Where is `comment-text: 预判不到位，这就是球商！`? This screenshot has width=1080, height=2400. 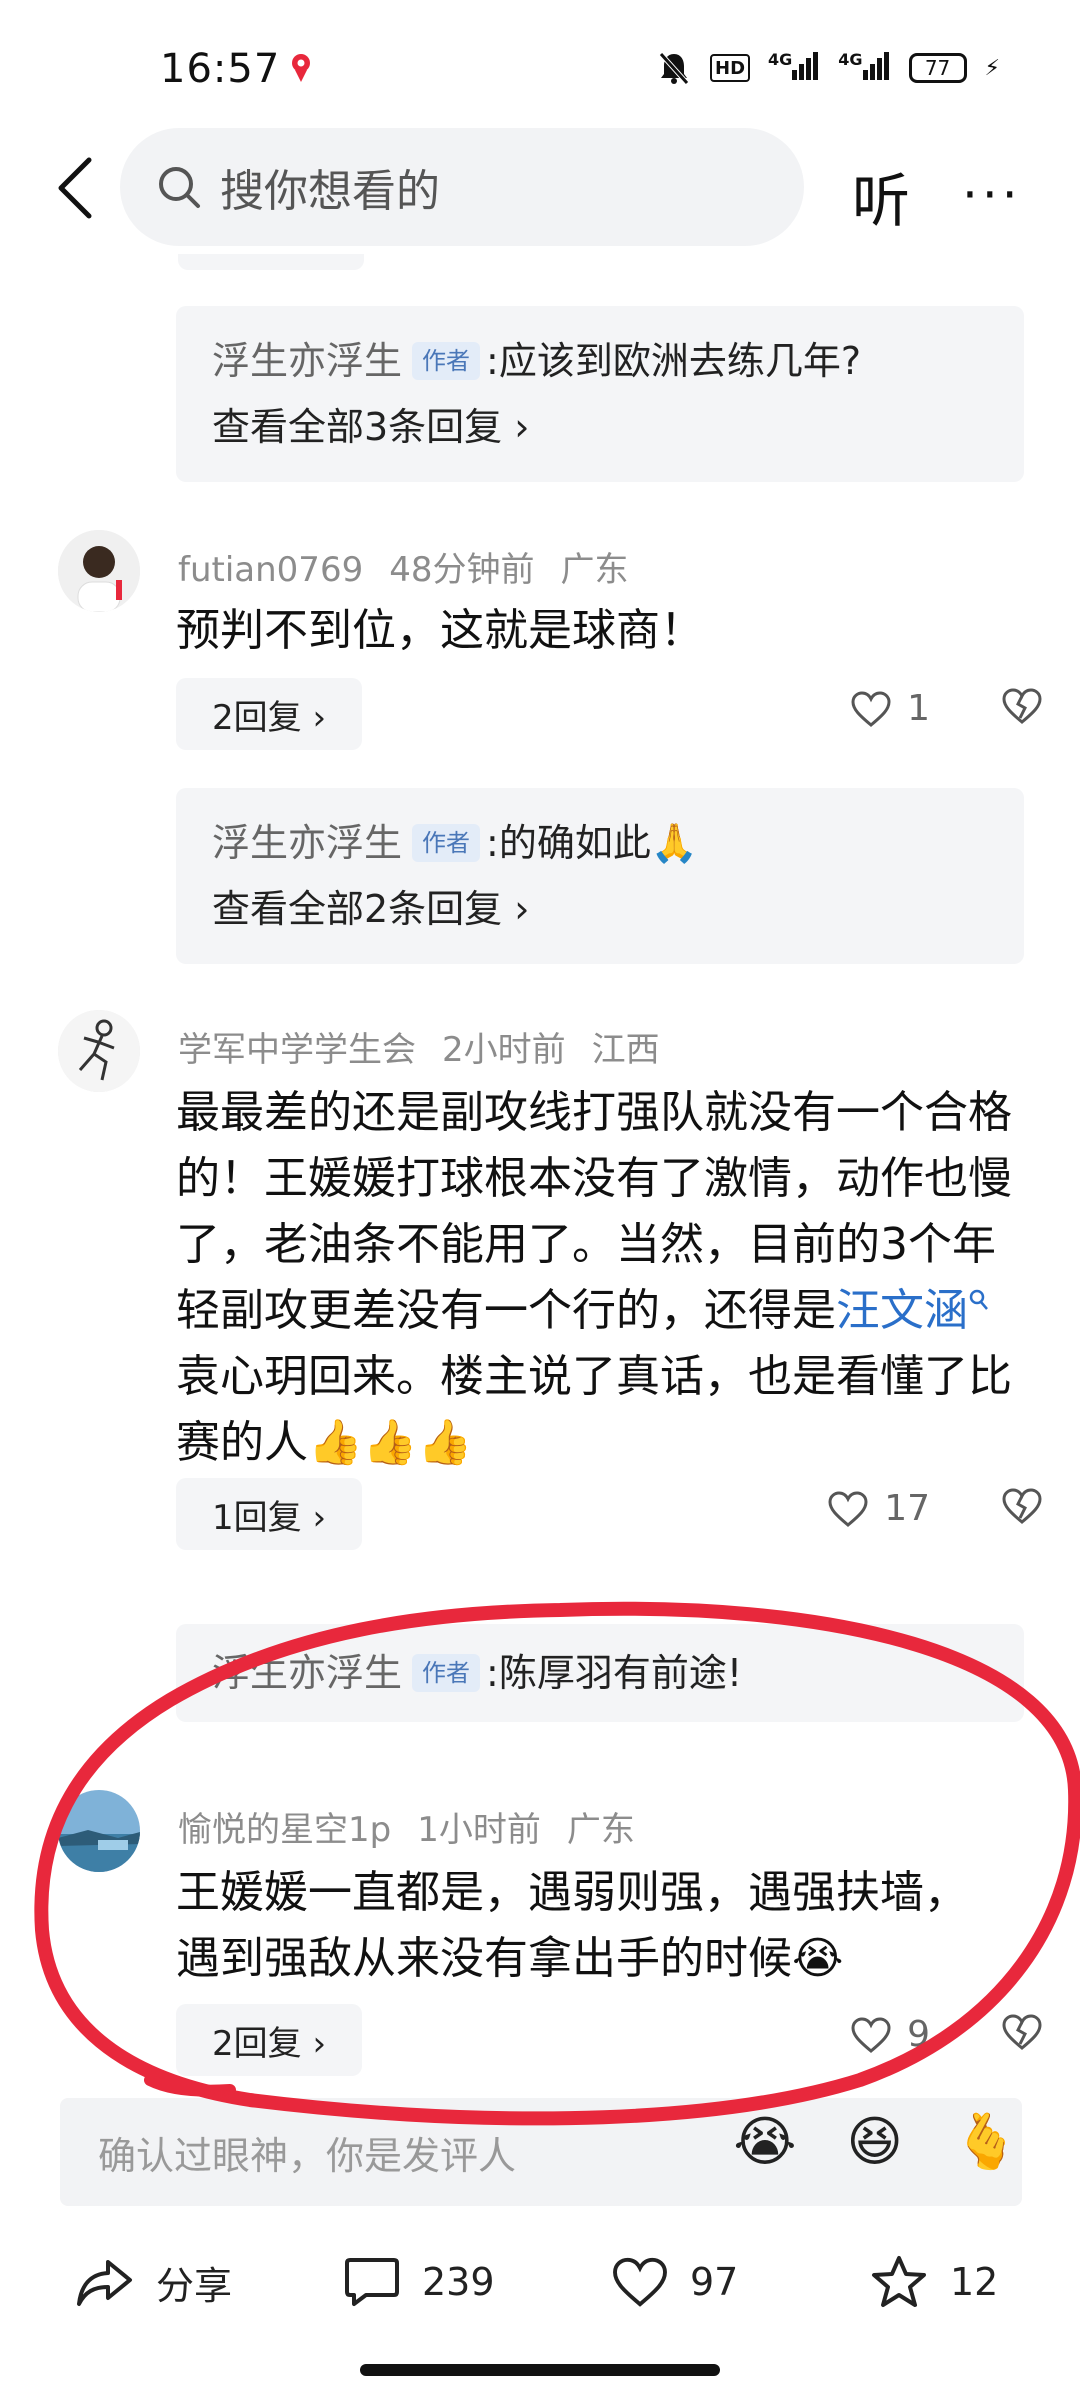
comment-text: 预判不到位，这就是球商！ is located at coordinates (440, 630).